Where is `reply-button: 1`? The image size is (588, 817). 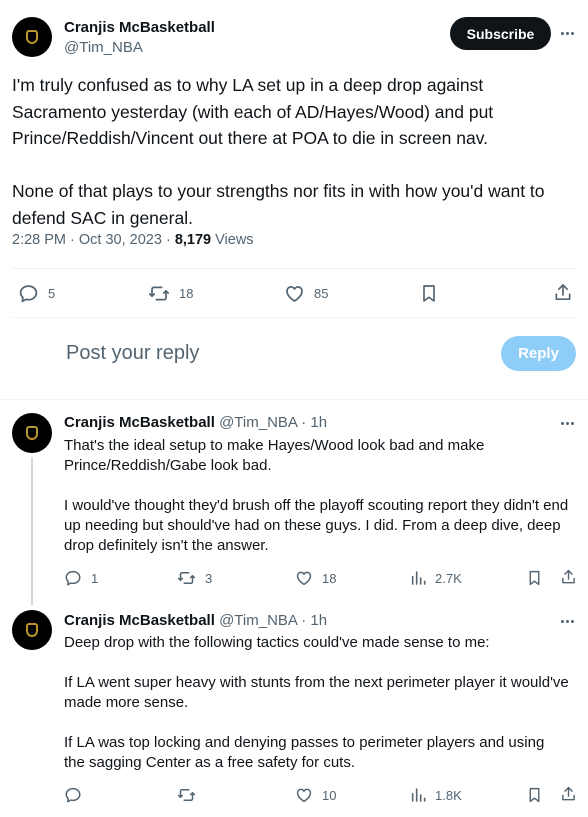
reply-button: 1 is located at coordinates (81, 578).